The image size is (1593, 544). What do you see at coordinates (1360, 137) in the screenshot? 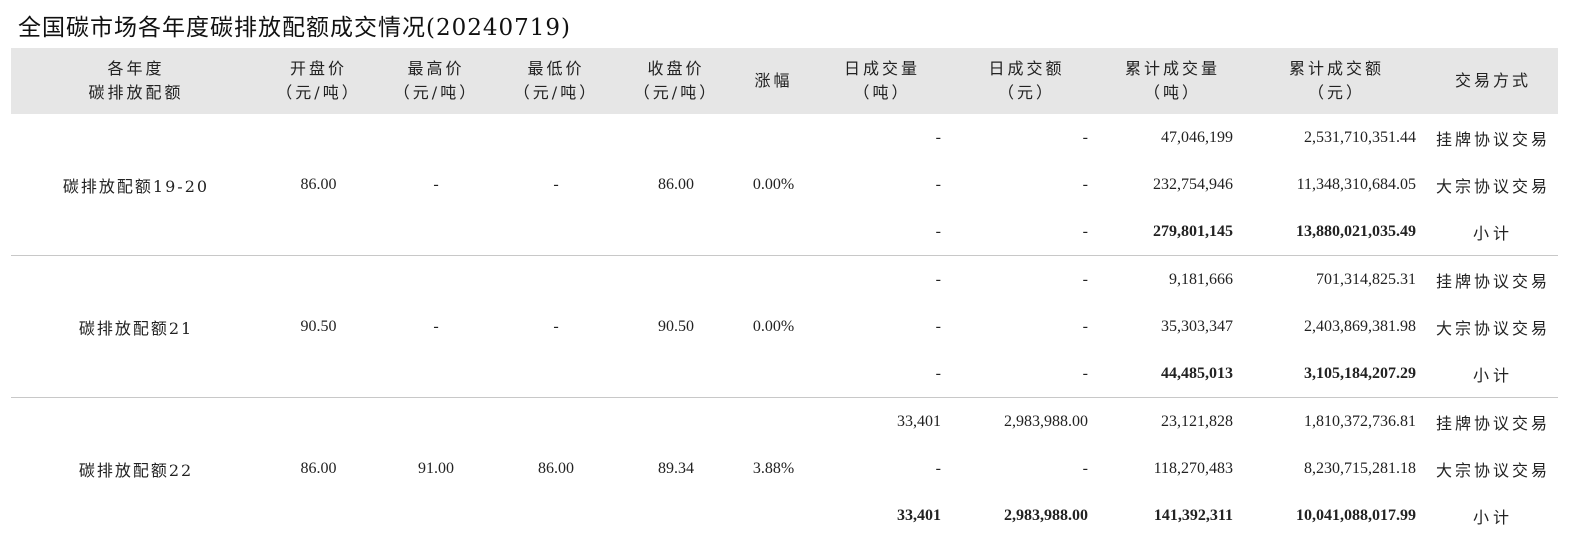
I see `cum-amount: 2,531,710,351.44` at bounding box center [1360, 137].